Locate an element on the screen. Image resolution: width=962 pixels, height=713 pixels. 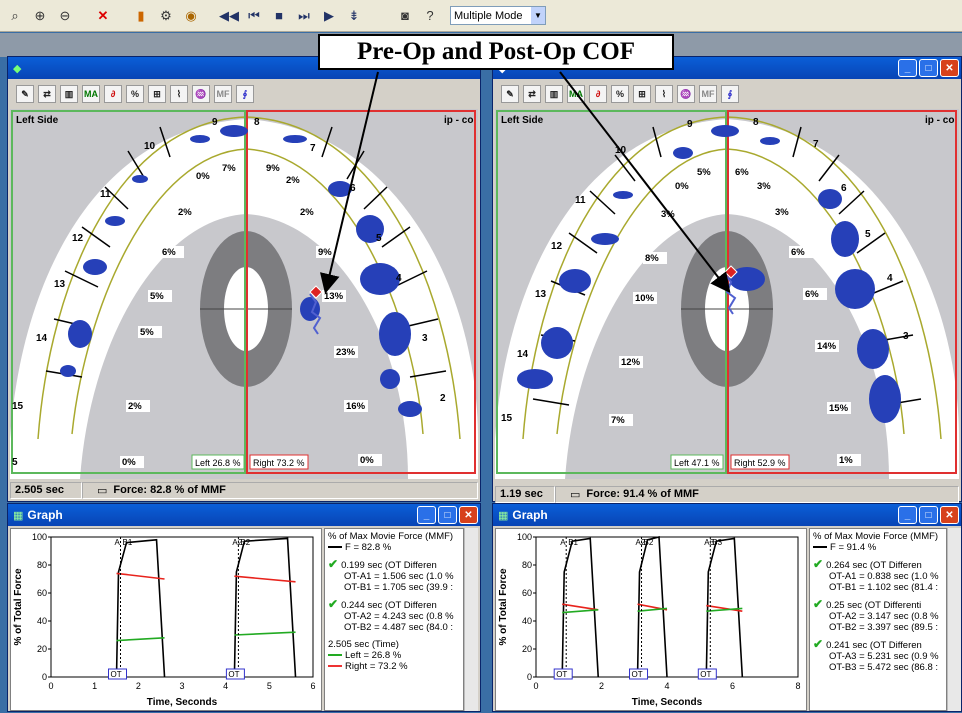
callout-arrows is located at coordinates (525, 182).